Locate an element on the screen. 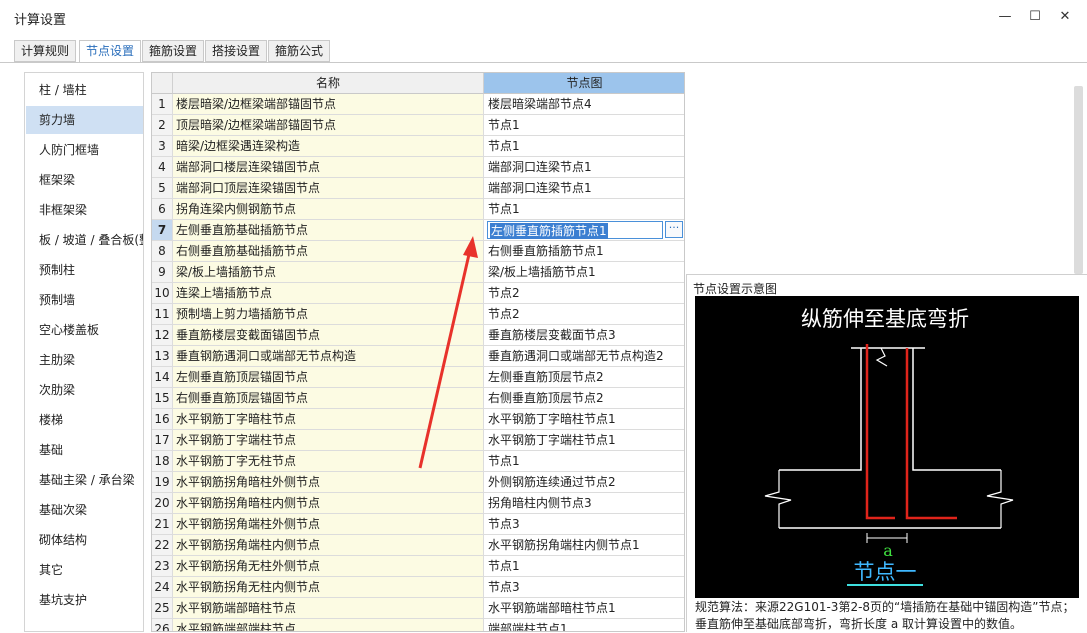 The height and width of the screenshot is (633, 1087). table-row: 1 楼层暗梁/边框梁端部锚固节点 楼层暗梁端部节点4 is located at coordinates (418, 104).